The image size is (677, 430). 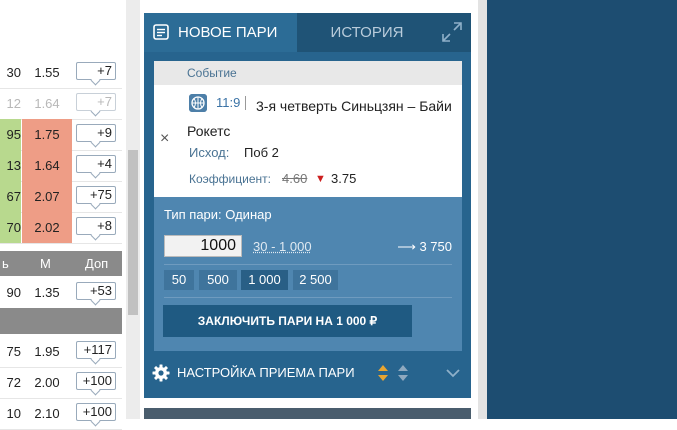 I want to click on potential-payout: ⟶ 3 750, so click(x=424, y=247).